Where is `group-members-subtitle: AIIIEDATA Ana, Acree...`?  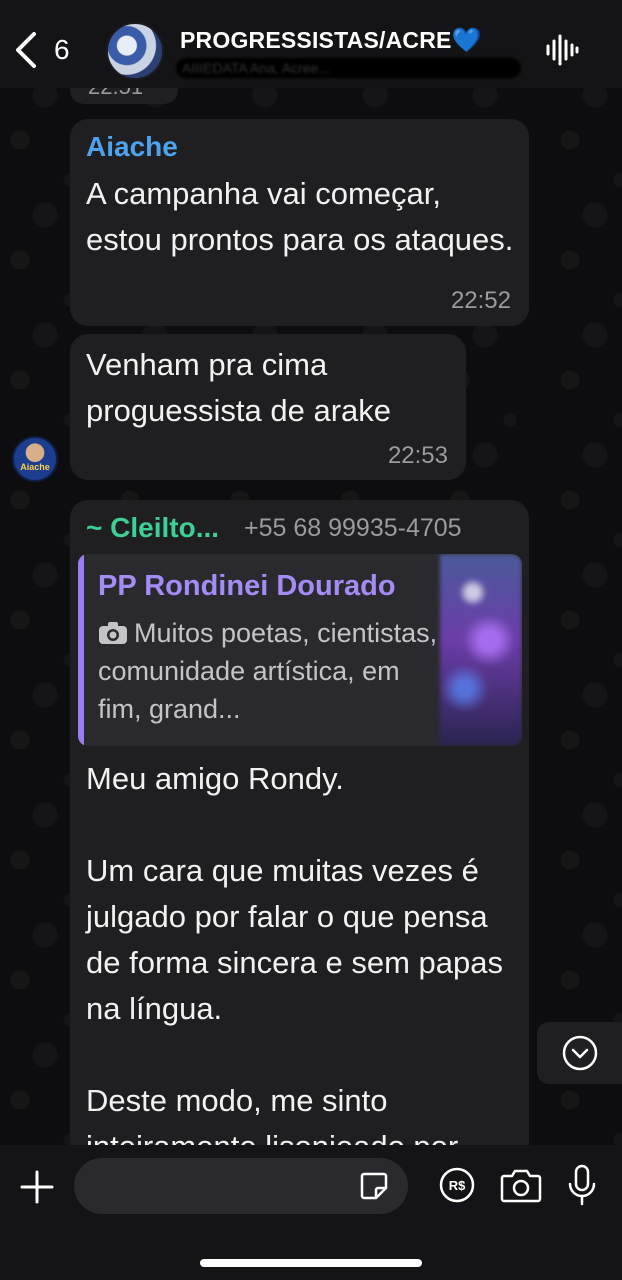
group-members-subtitle: AIIIEDATA Ana, Acree... is located at coordinates (348, 68).